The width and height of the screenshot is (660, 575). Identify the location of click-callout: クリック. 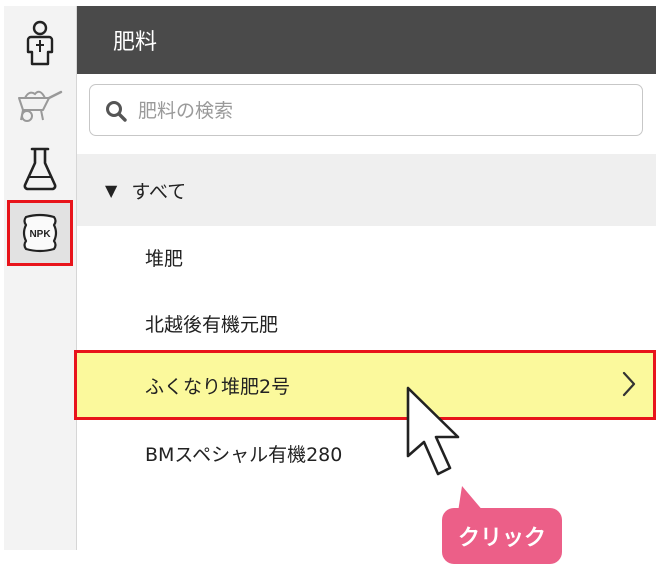
(502, 536).